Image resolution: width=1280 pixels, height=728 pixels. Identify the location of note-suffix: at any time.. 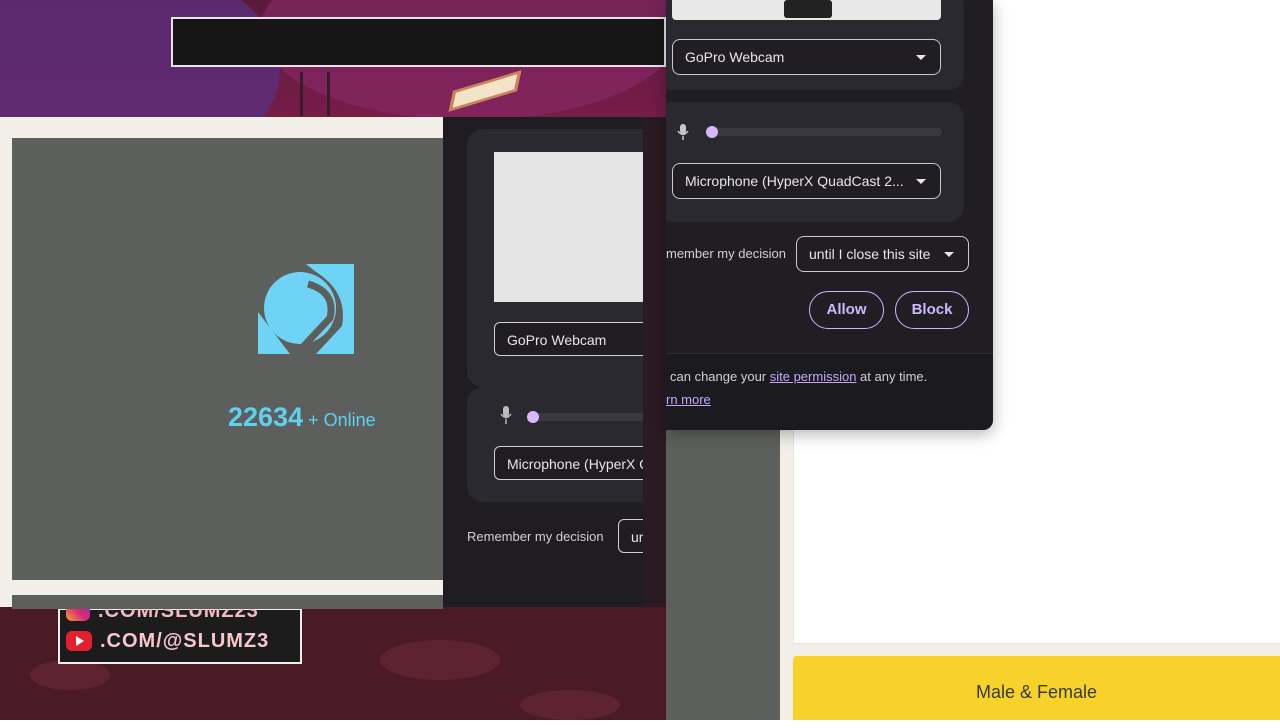
(892, 376).